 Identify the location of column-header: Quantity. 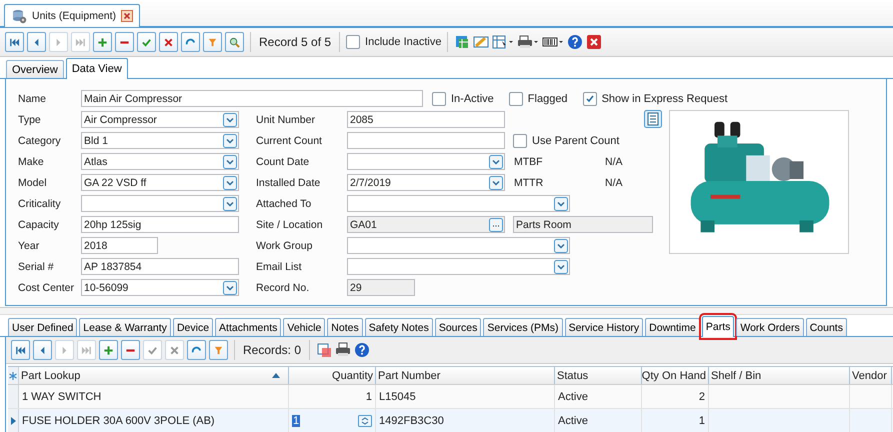
(332, 375).